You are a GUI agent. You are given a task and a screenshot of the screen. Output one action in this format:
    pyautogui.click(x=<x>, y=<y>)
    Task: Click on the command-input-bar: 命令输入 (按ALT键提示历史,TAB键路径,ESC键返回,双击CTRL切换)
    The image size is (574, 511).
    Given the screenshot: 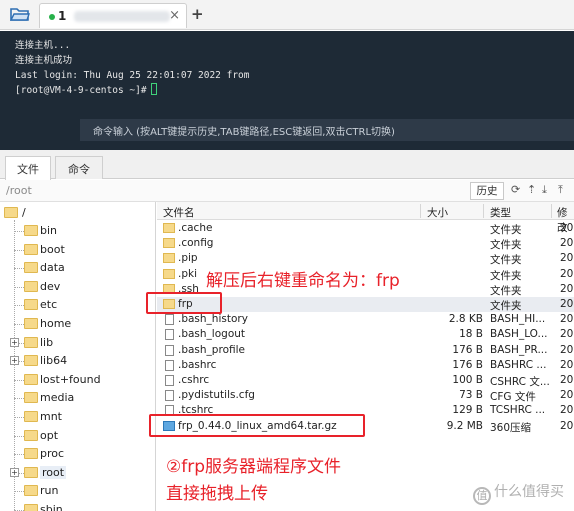 What is the action you would take?
    pyautogui.click(x=327, y=130)
    